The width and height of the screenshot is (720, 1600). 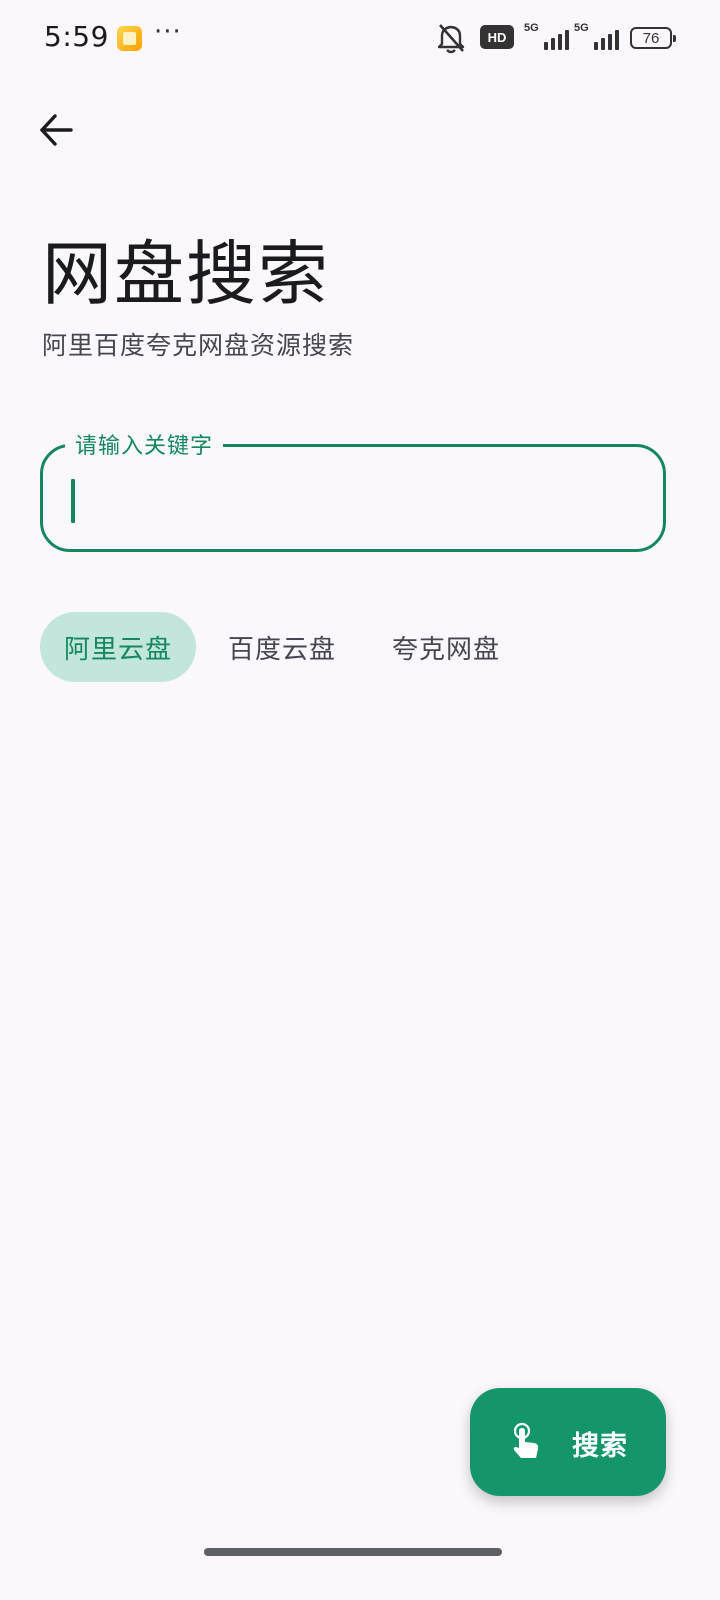 What do you see at coordinates (76, 36) in the screenshot?
I see `status-time: 5:59` at bounding box center [76, 36].